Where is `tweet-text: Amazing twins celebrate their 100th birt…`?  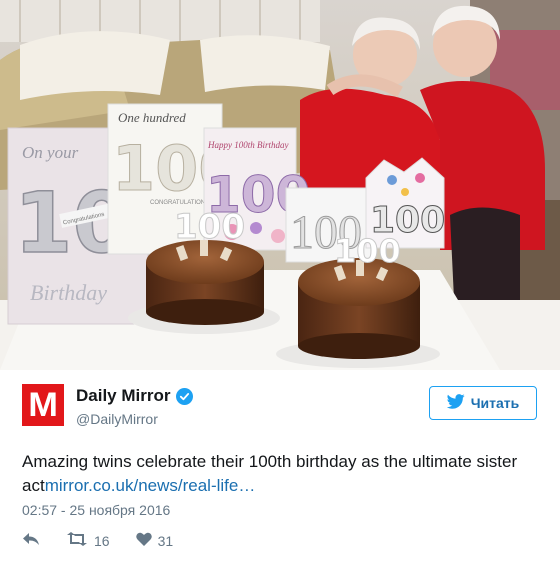
tweet-text: Amazing twins celebrate their 100th birt… is located at coordinates (282, 474).